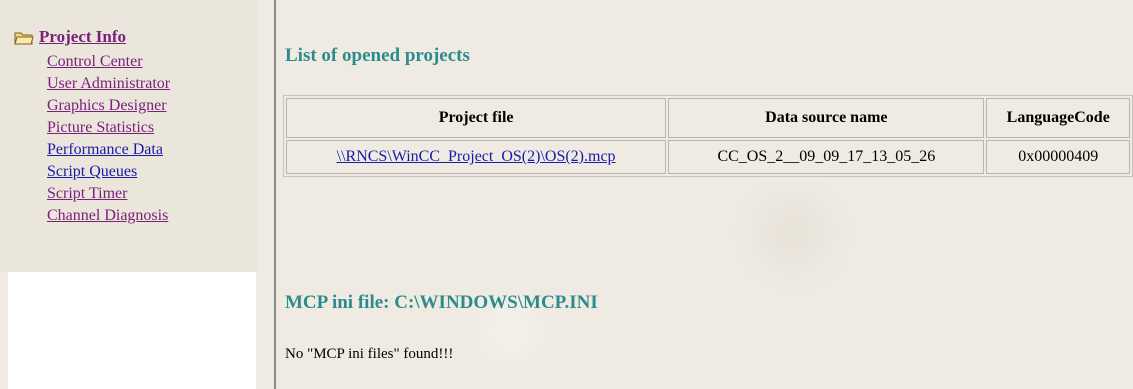  I want to click on cell-project-file: \\RNCS\WinCC_Project_OS(2)\OS(2).mcp, so click(476, 157).